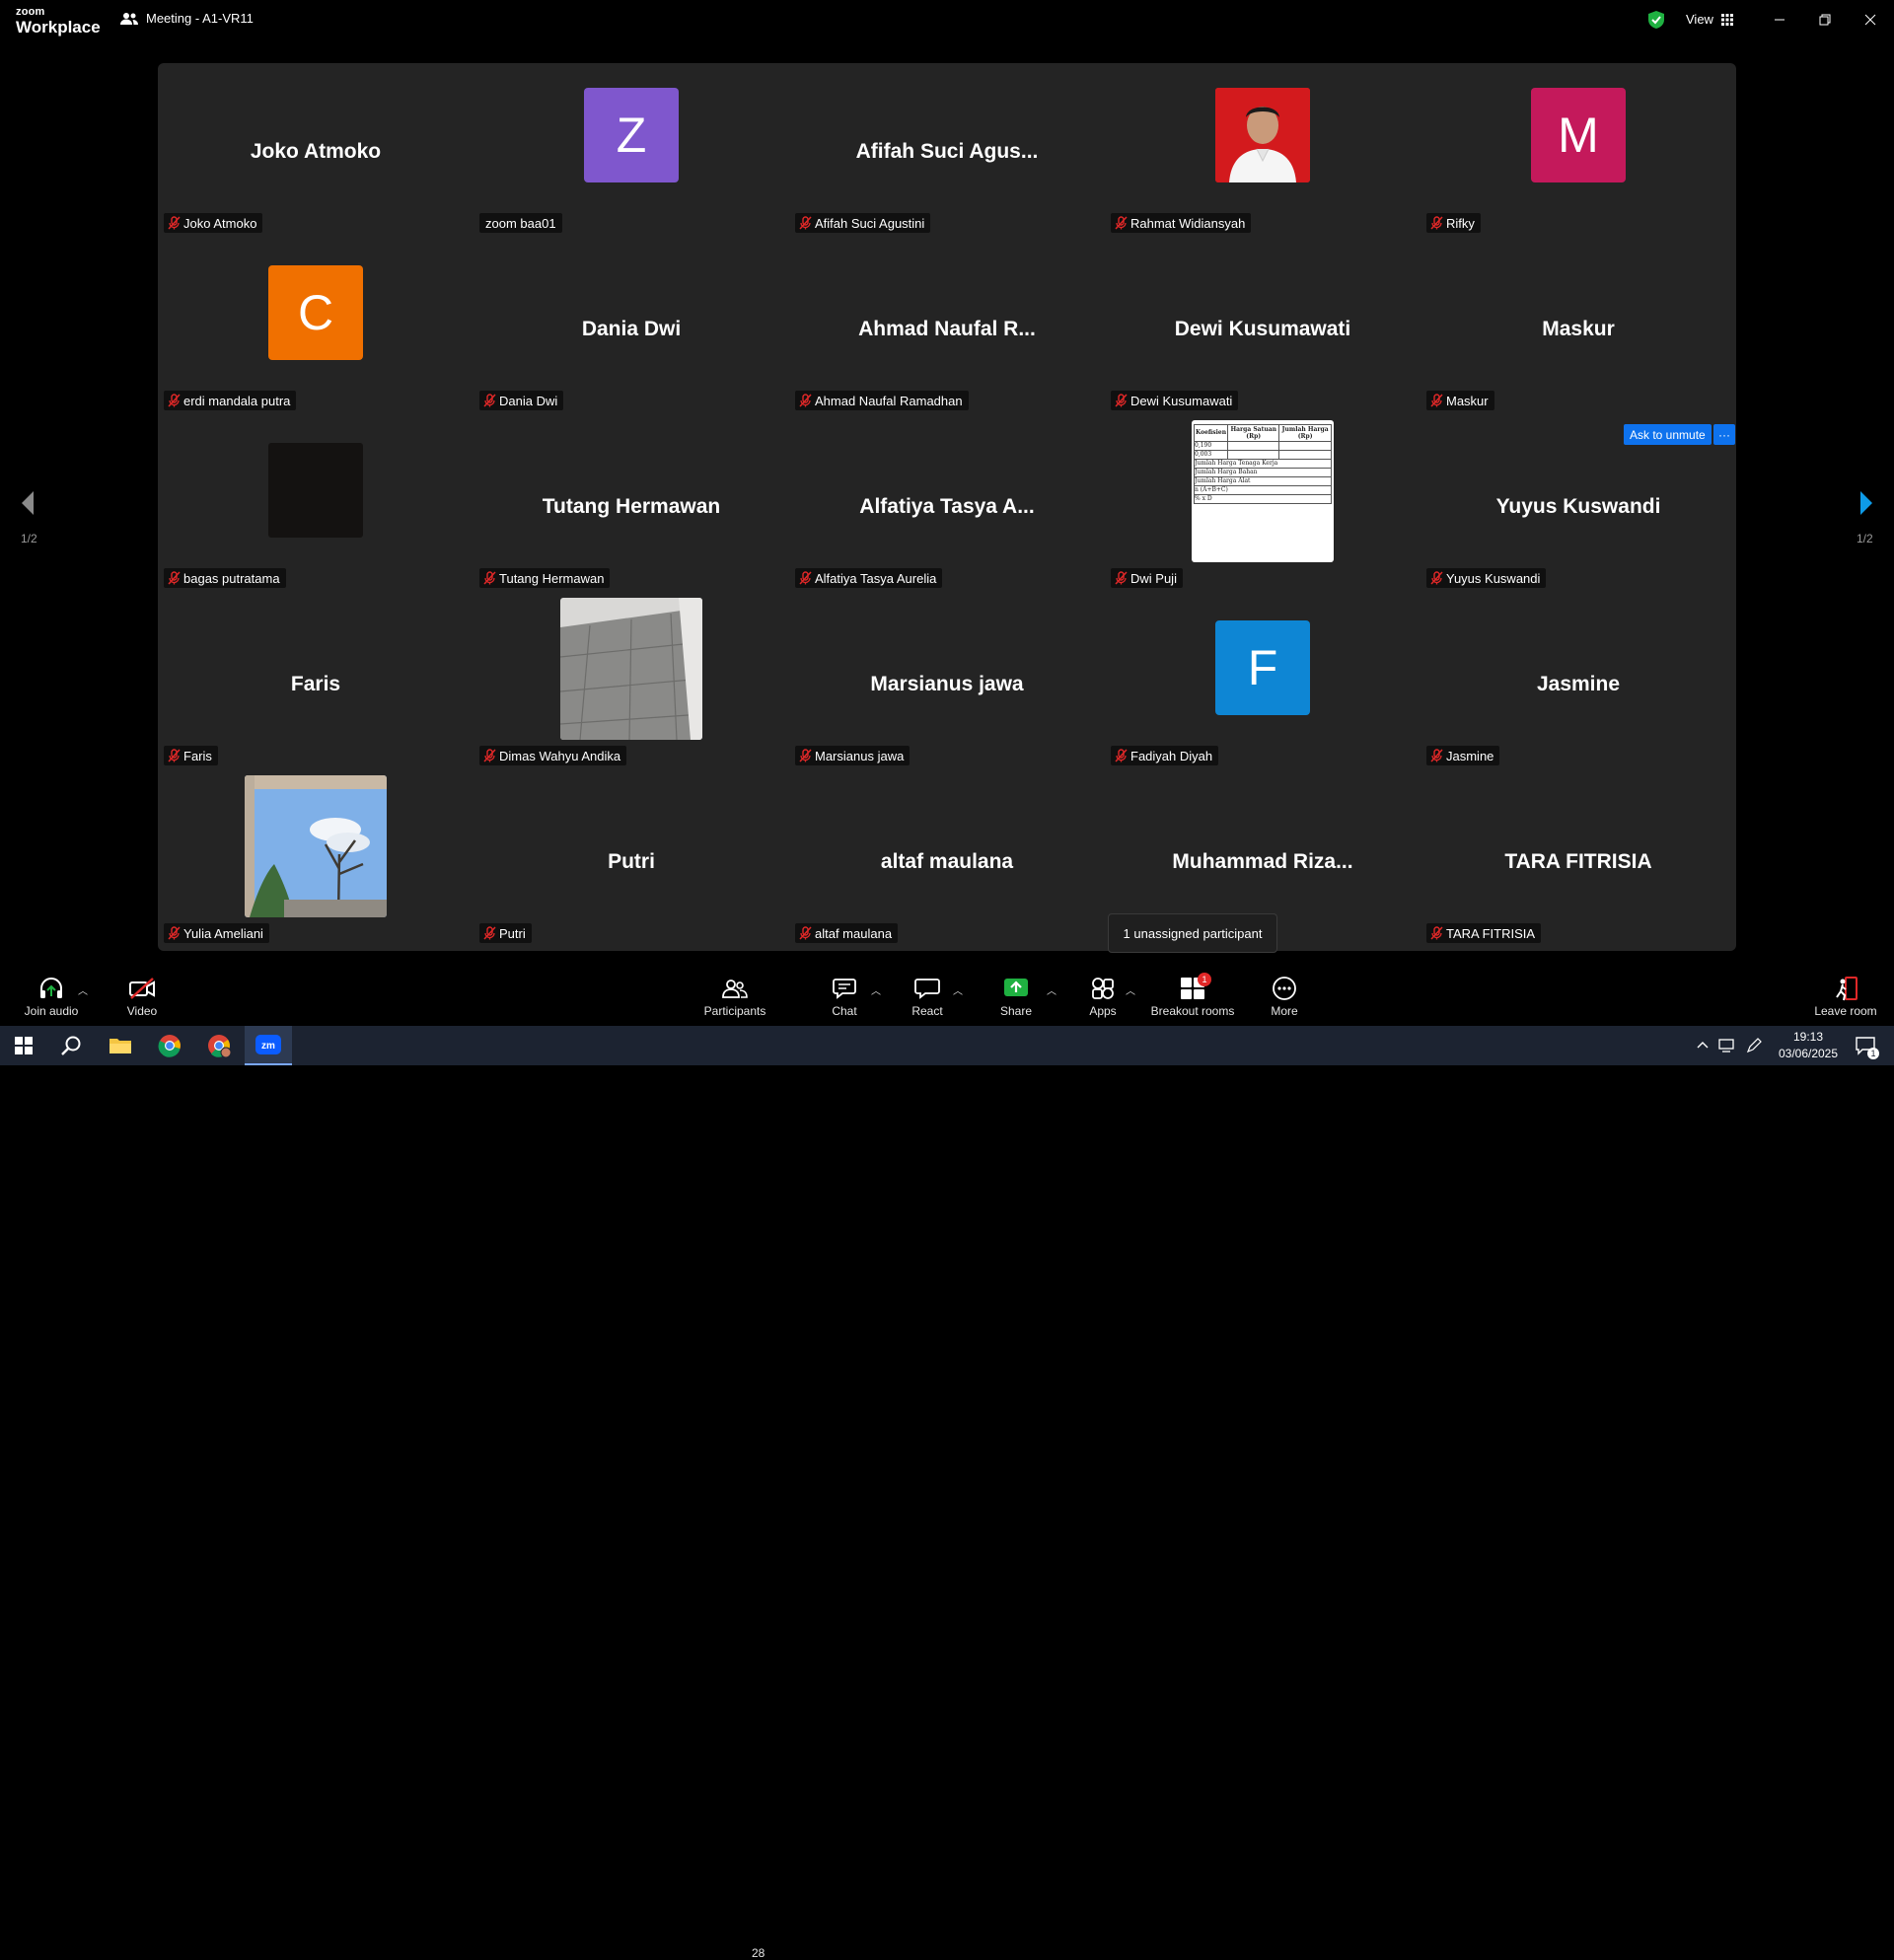 This screenshot has width=1894, height=1960. What do you see at coordinates (545, 578) in the screenshot?
I see `participant-name-label: Tutang Hermawan` at bounding box center [545, 578].